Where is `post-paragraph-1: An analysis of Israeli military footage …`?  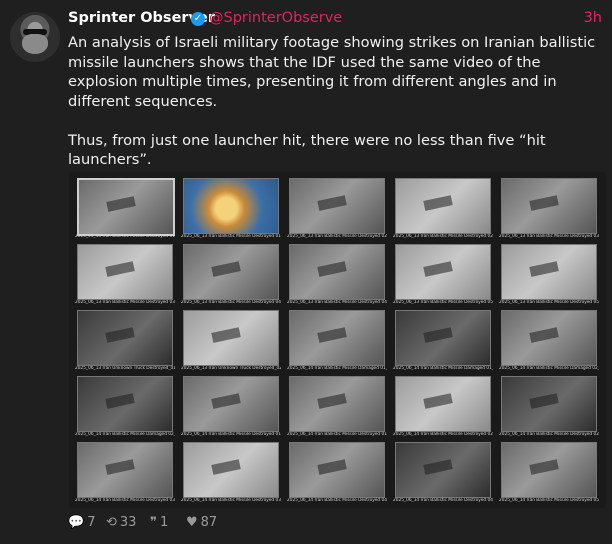 post-paragraph-1: An analysis of Israeli military footage … is located at coordinates (332, 72).